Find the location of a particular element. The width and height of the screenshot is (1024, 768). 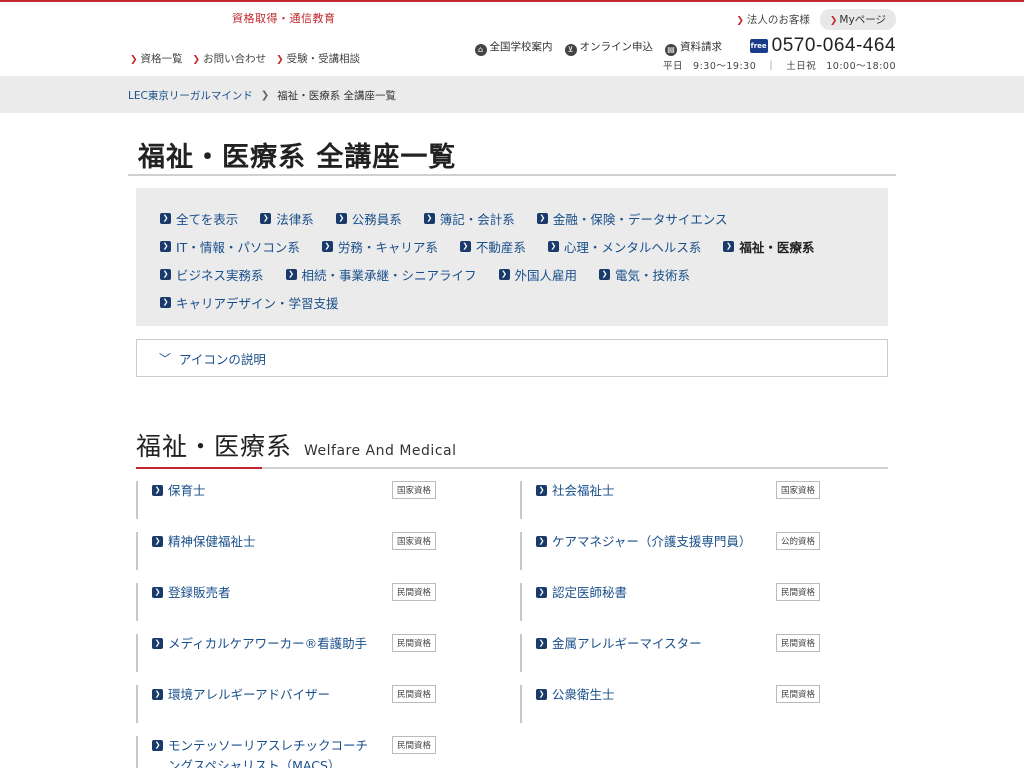

phone-number-text: 0570-064-464 is located at coordinates (833, 45).